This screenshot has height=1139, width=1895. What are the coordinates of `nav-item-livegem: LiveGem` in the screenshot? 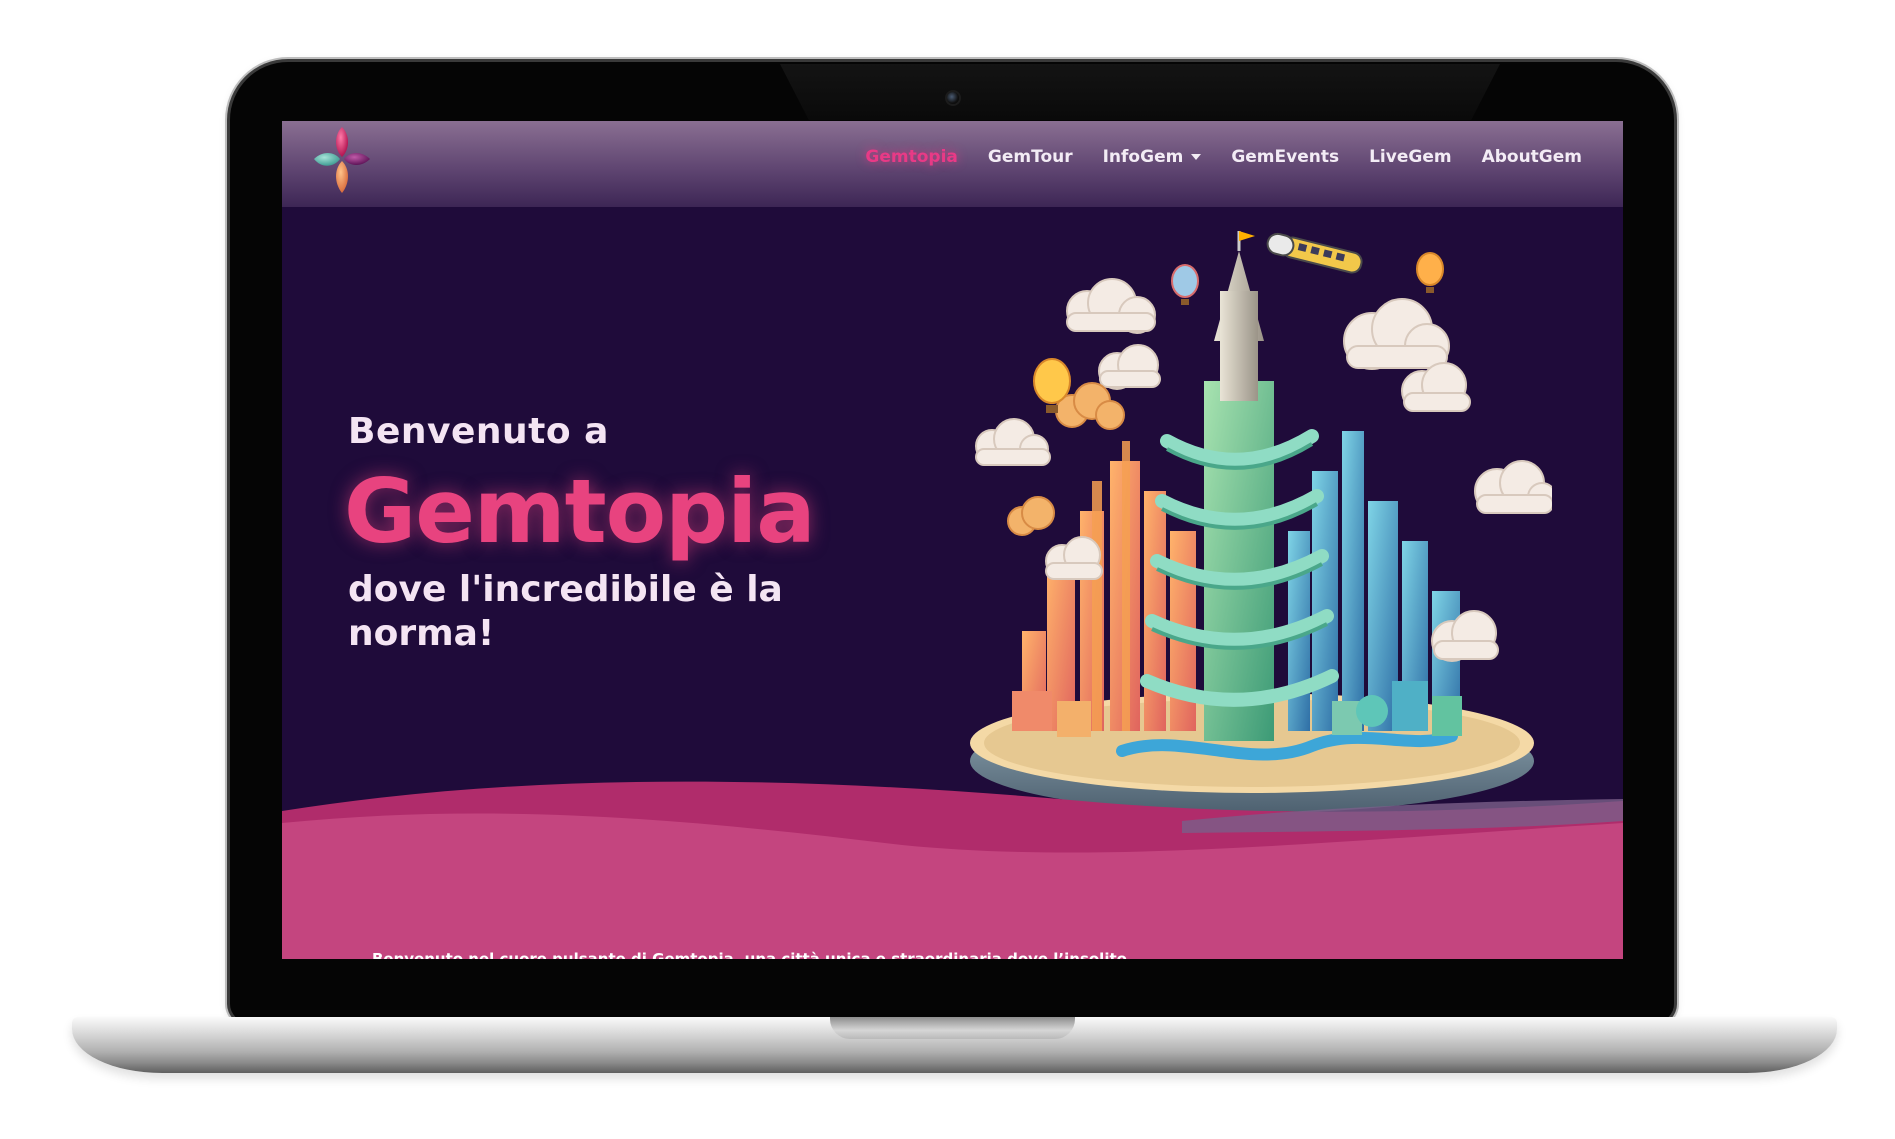 It's located at (1410, 157).